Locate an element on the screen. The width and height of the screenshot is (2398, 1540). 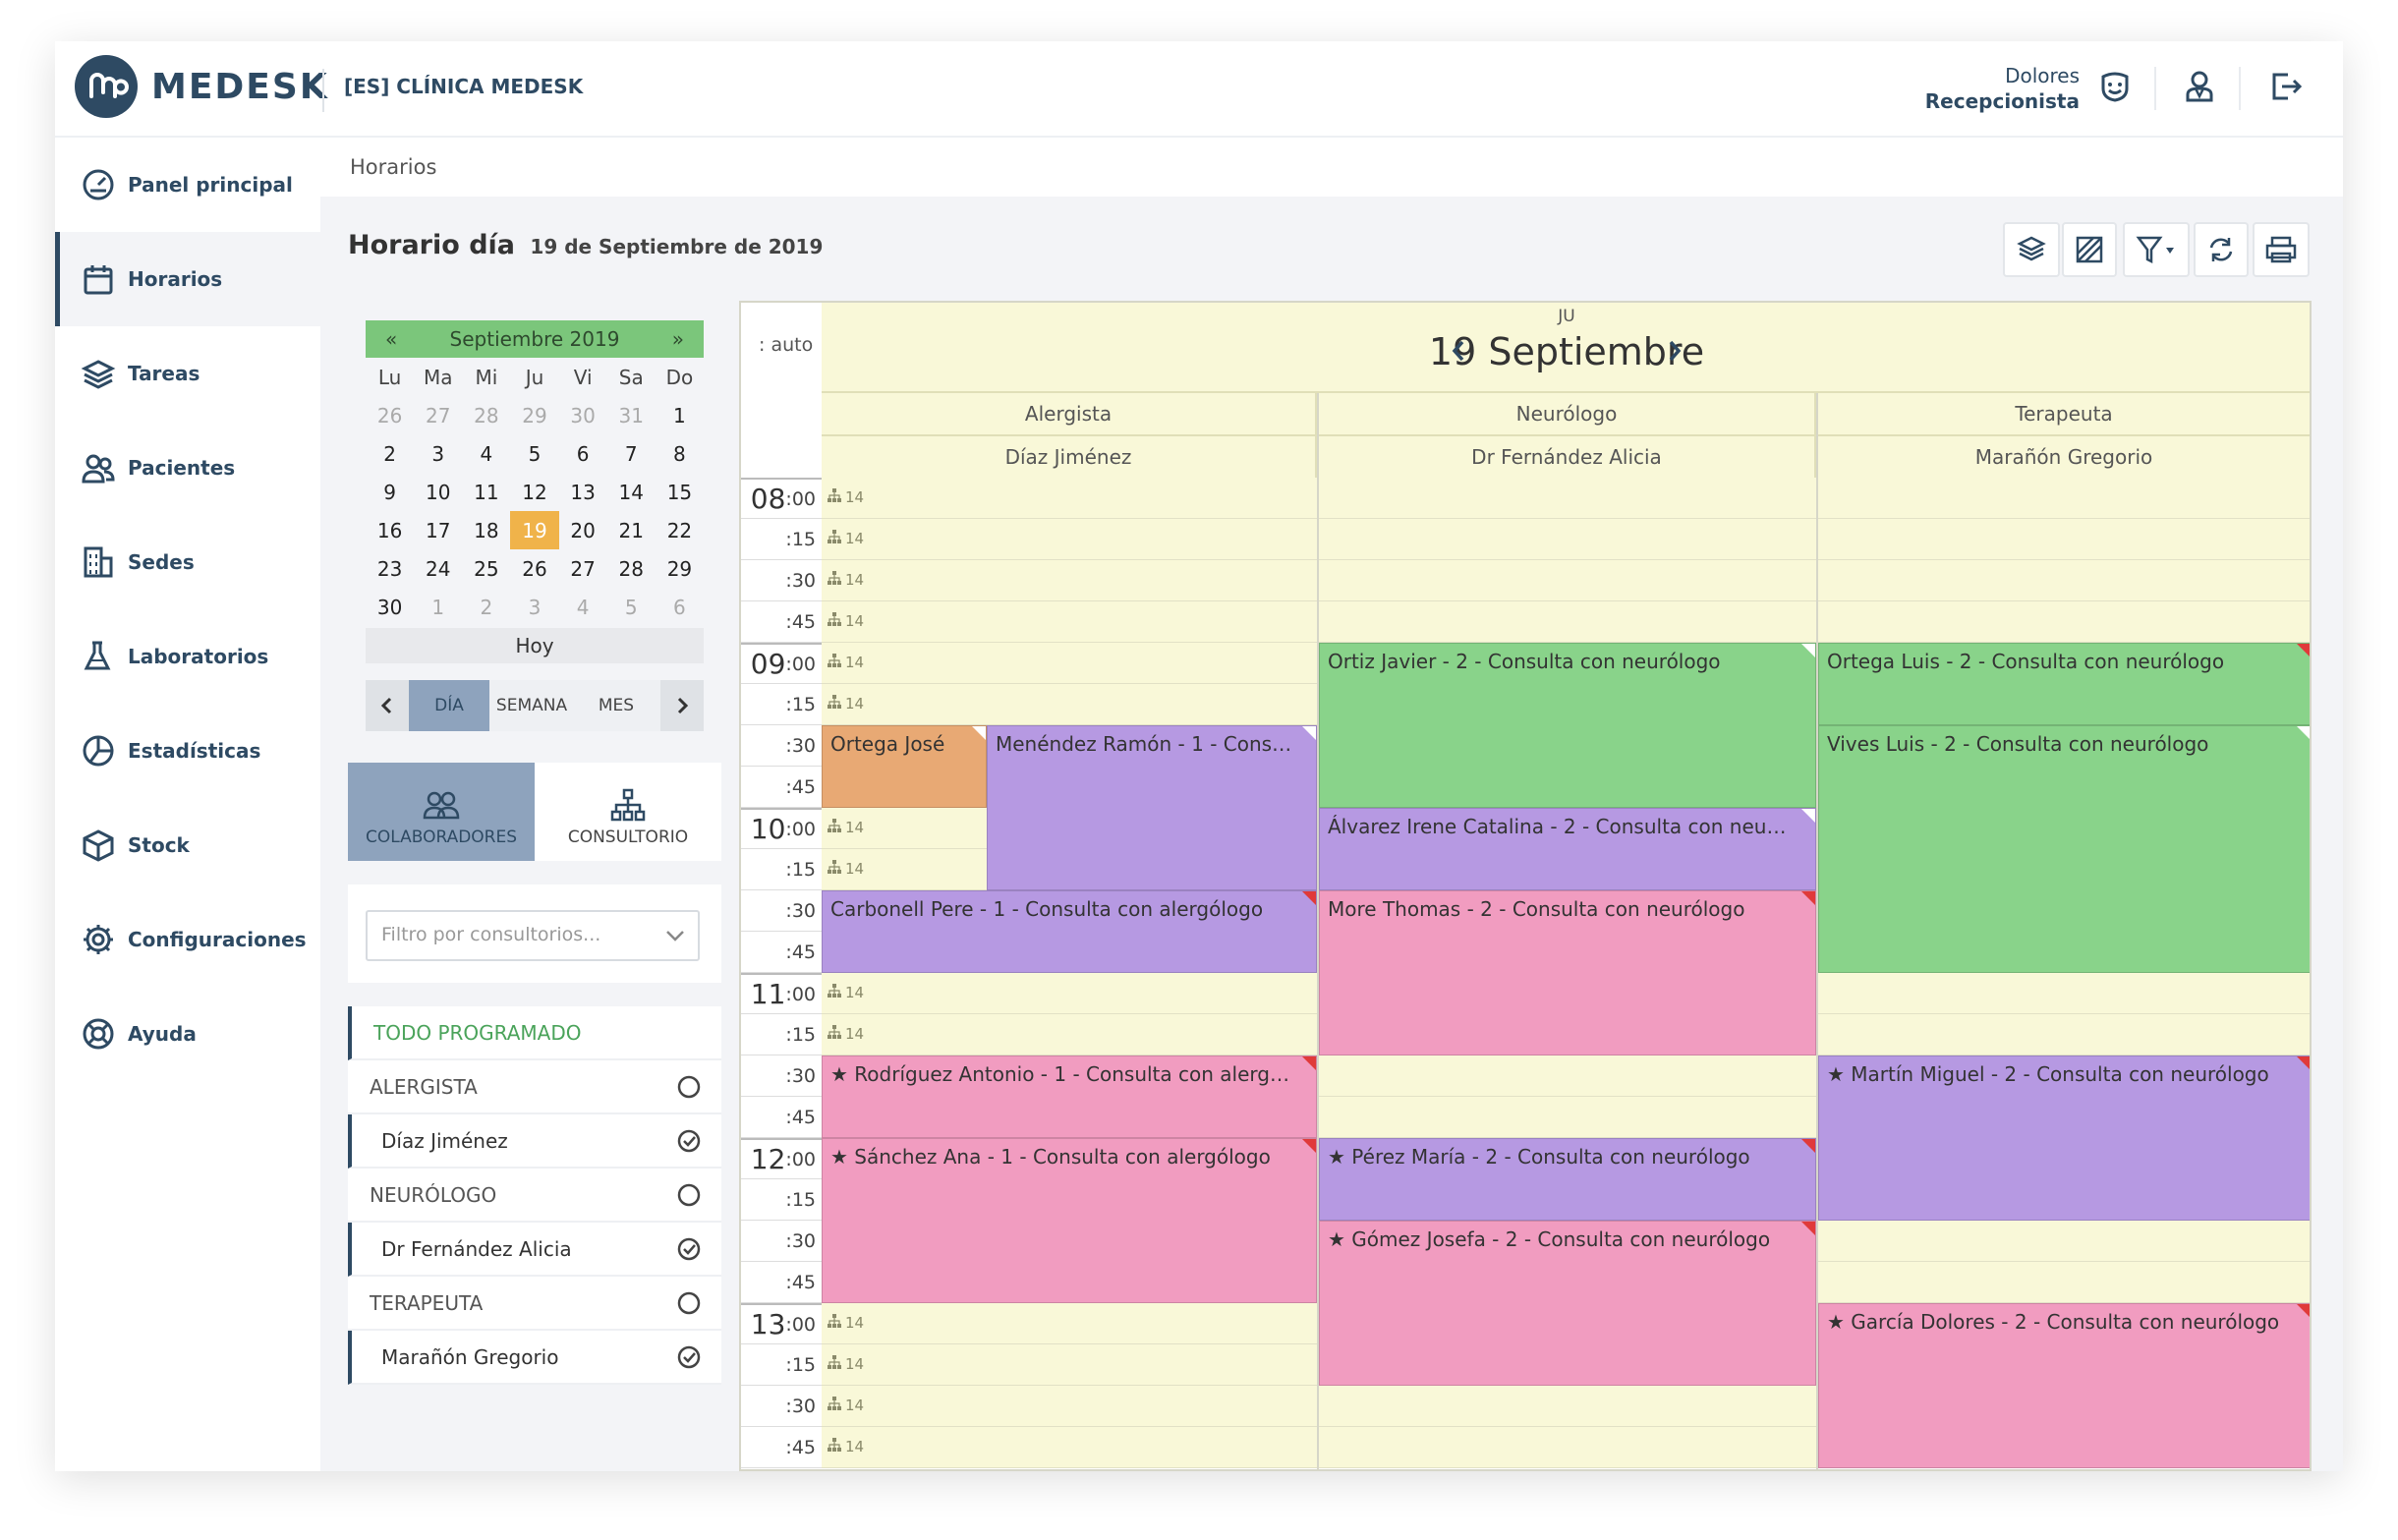
calendar-day: 28 is located at coordinates (631, 568).